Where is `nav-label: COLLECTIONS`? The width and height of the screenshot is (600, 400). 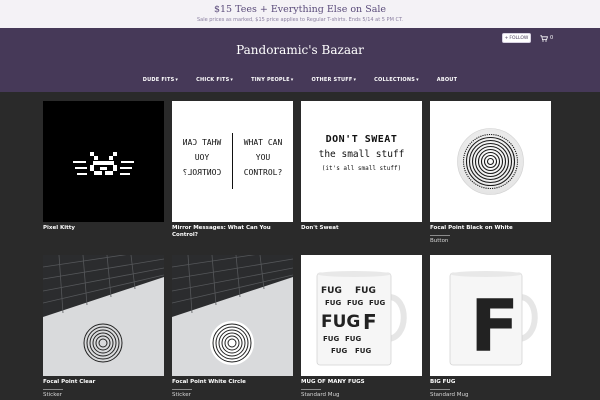
nav-label: COLLECTIONS is located at coordinates (395, 80).